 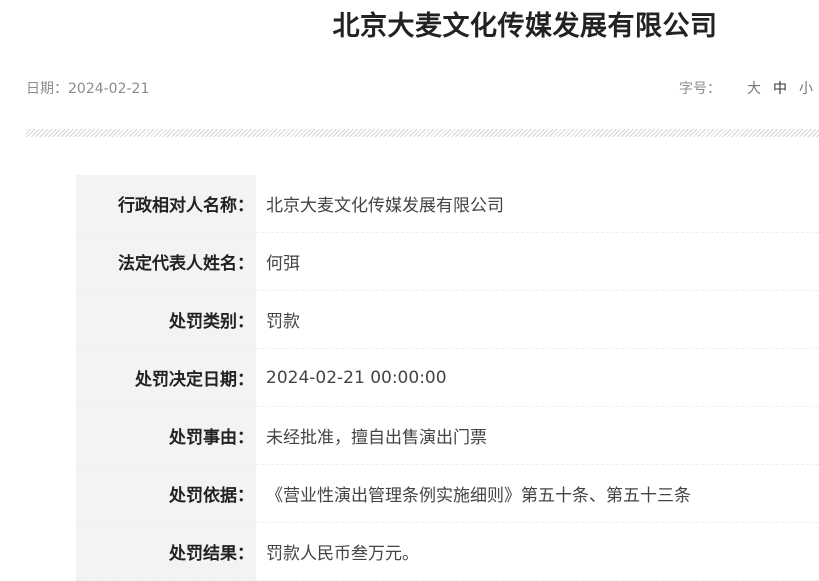 I want to click on row-label: 处罚事由：, so click(x=166, y=435).